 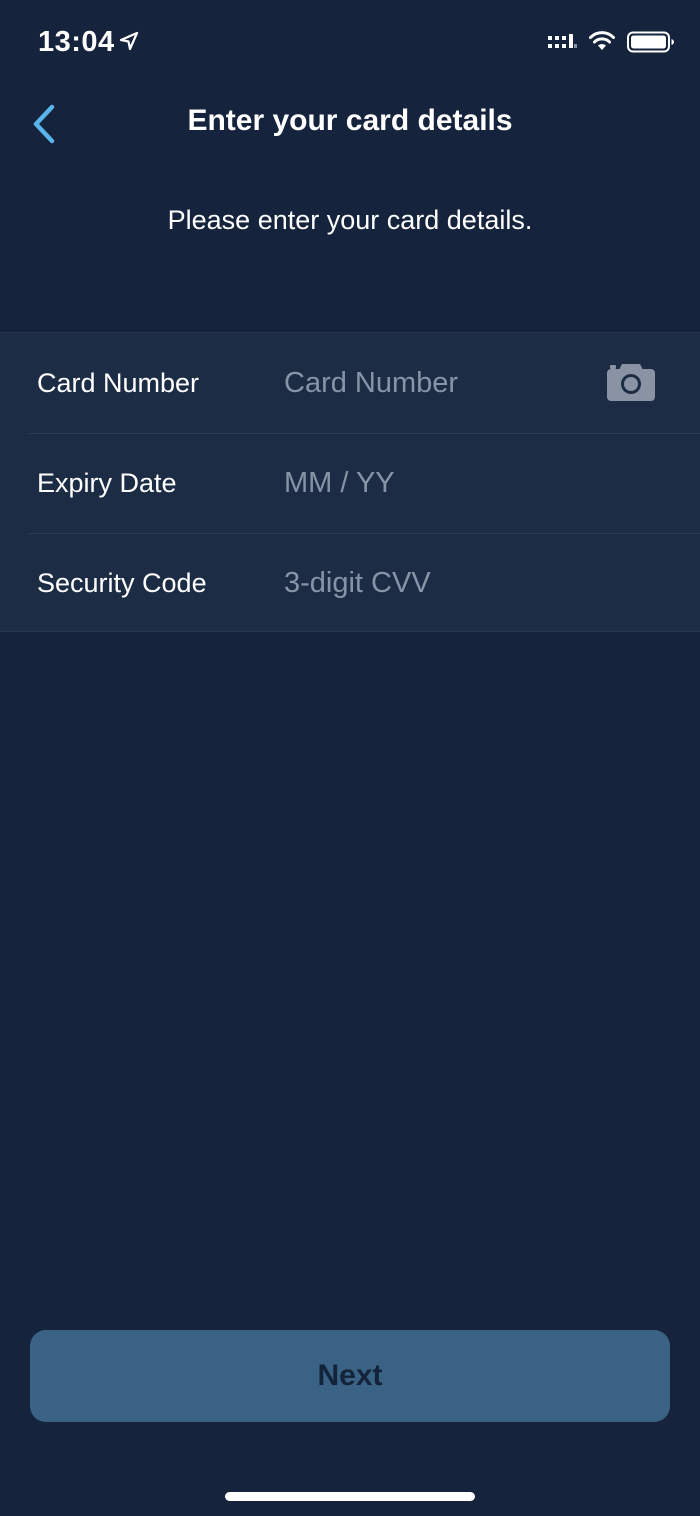 I want to click on page-title: Enter your card details, so click(x=350, y=120).